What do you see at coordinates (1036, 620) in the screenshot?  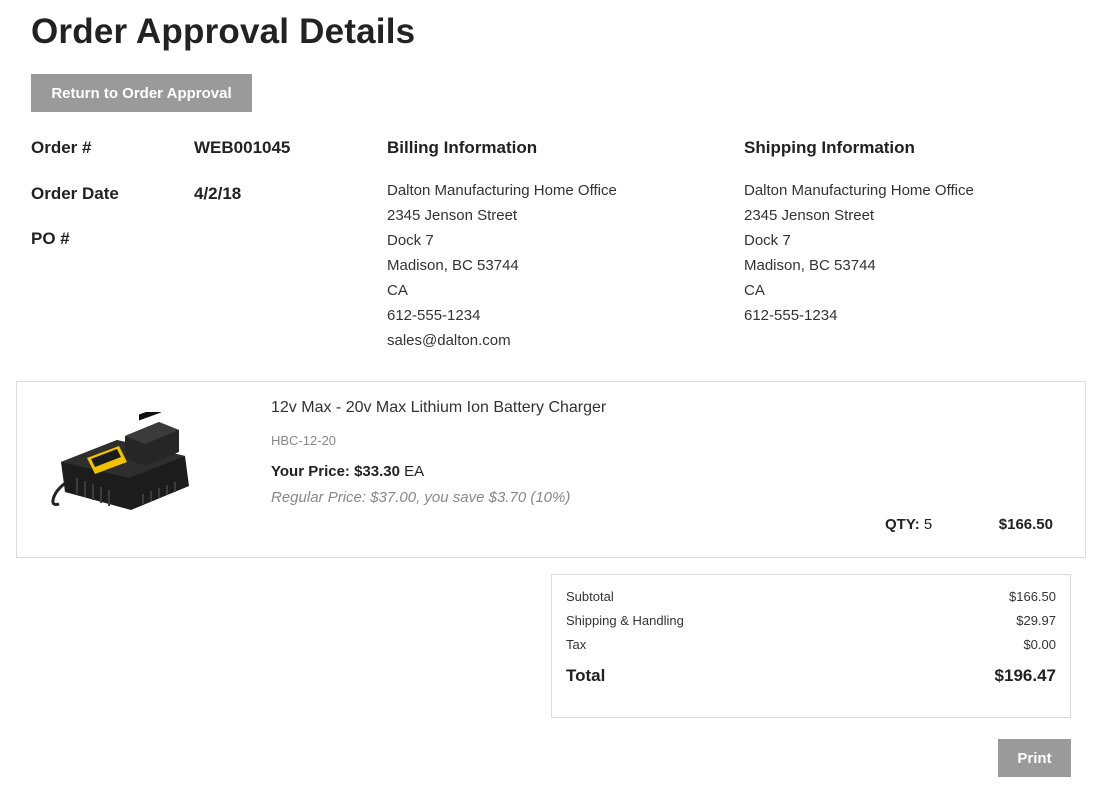 I see `shipping-value: $29.97` at bounding box center [1036, 620].